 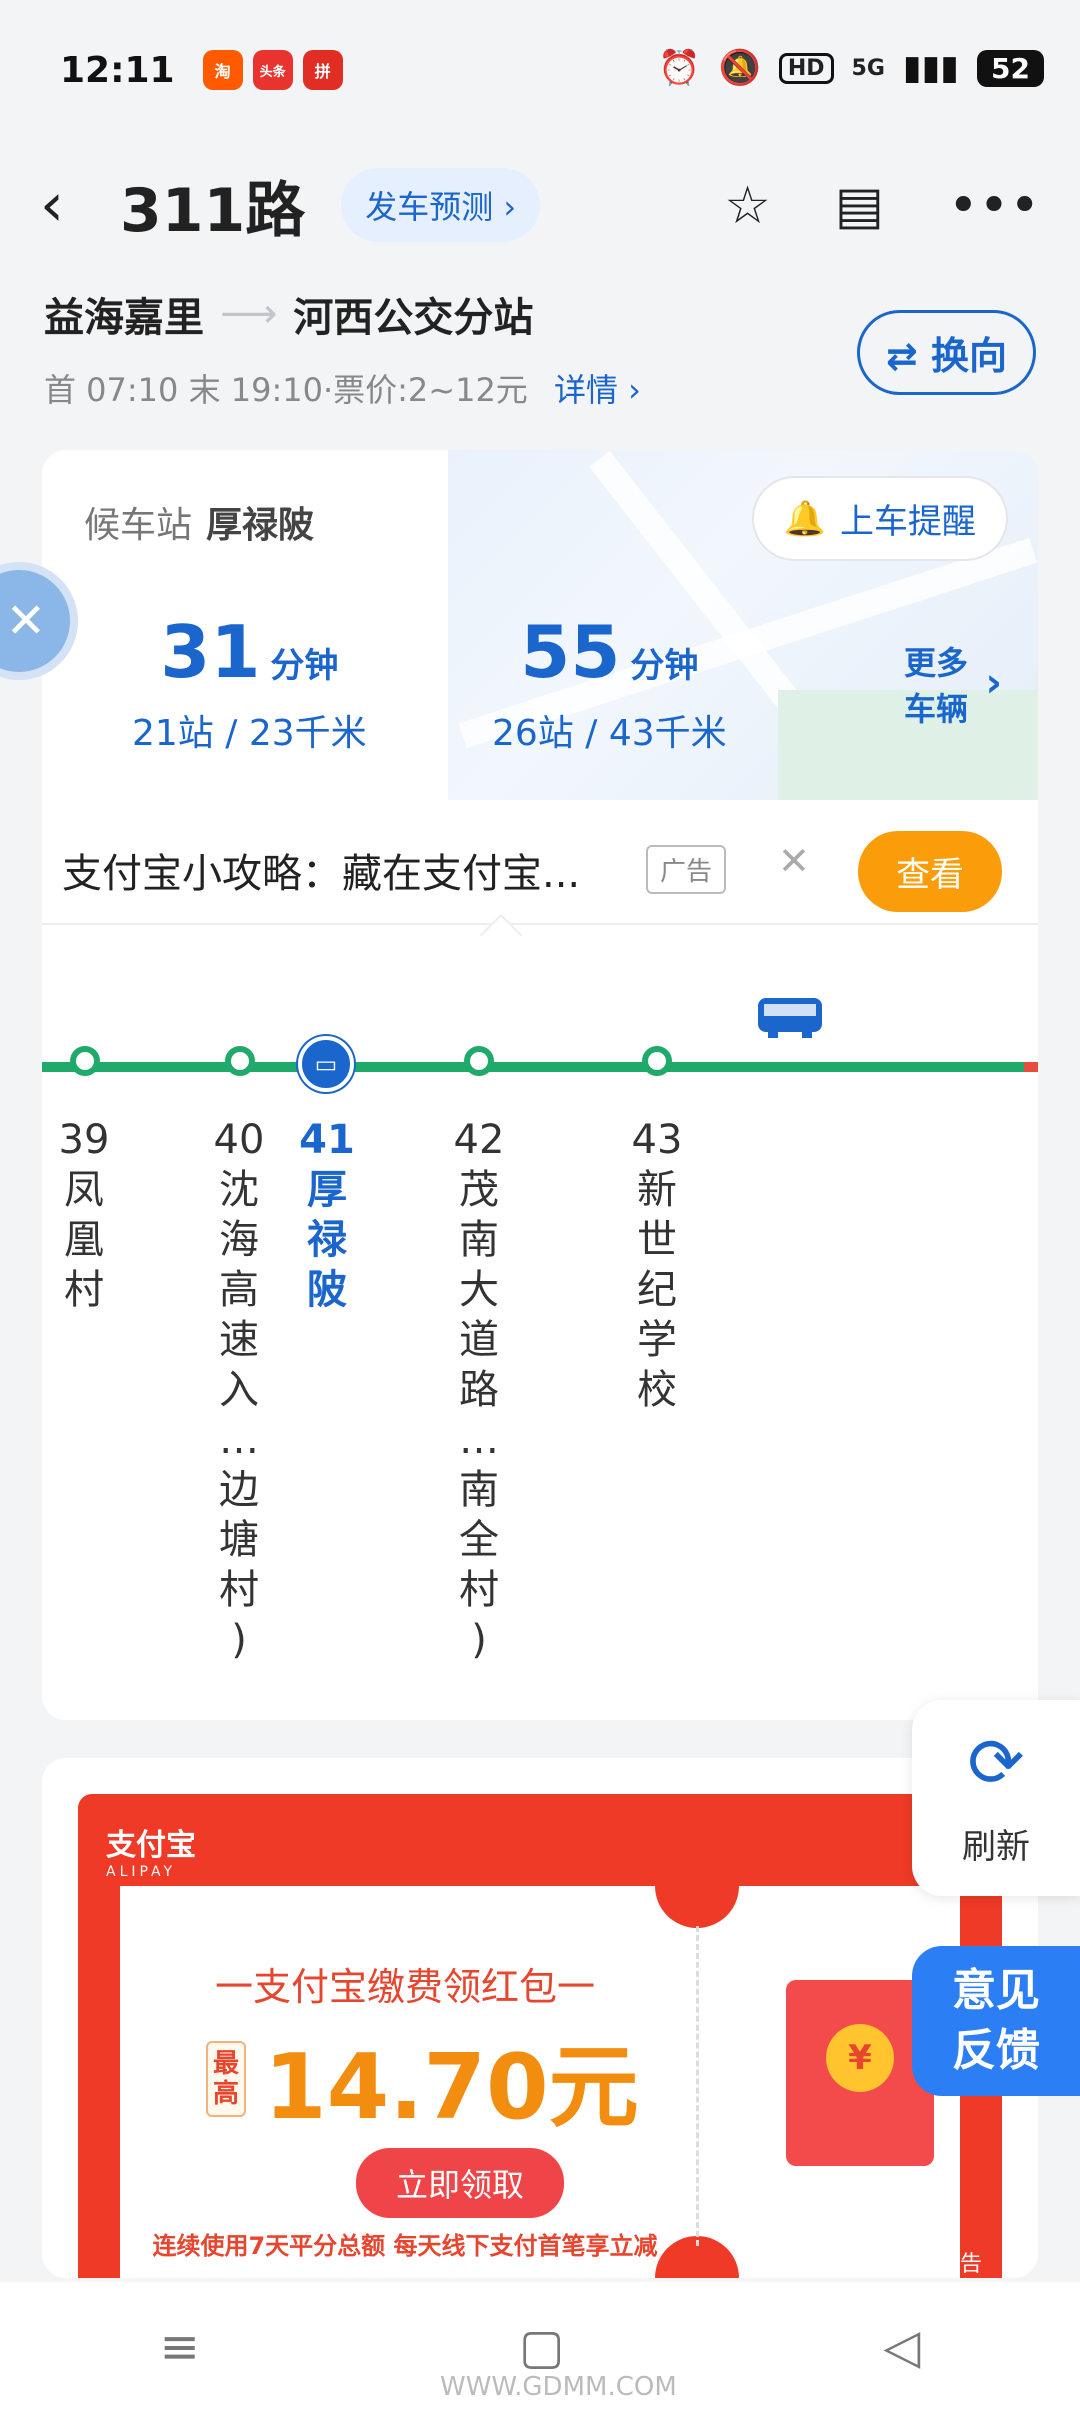 What do you see at coordinates (804, 518) in the screenshot?
I see `bell-icon: 🔔` at bounding box center [804, 518].